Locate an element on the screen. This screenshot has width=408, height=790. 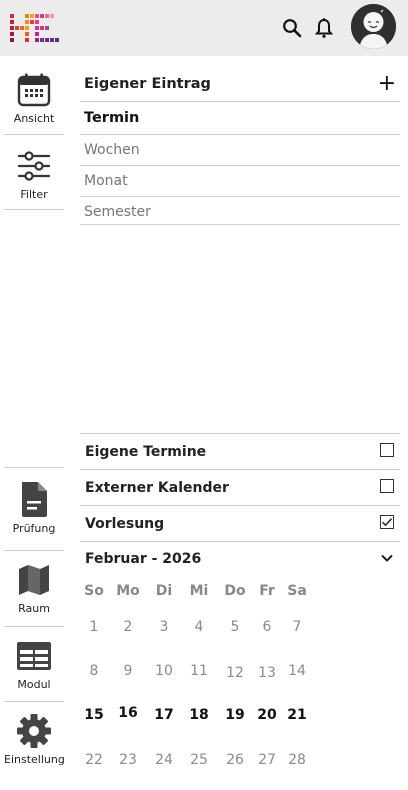
sidebar-item-label: Einstellung is located at coordinates (34, 759).